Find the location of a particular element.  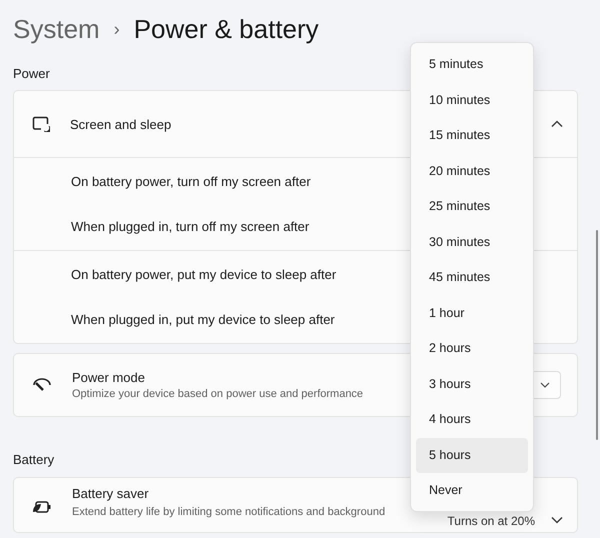

setting-label: When plugged in, put my device to sleep after is located at coordinates (203, 319).